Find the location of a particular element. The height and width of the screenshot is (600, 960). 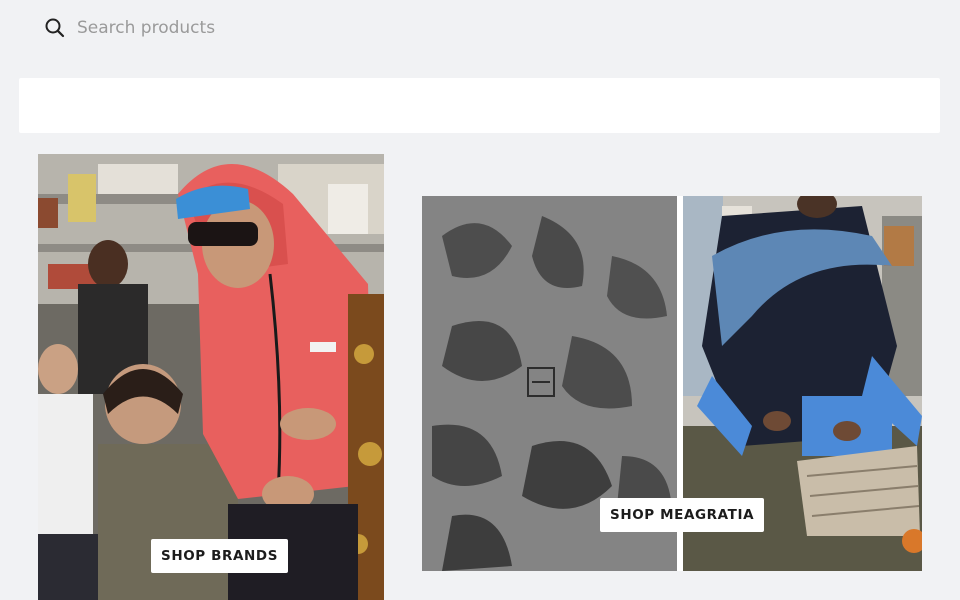

search-icon is located at coordinates (55, 28).